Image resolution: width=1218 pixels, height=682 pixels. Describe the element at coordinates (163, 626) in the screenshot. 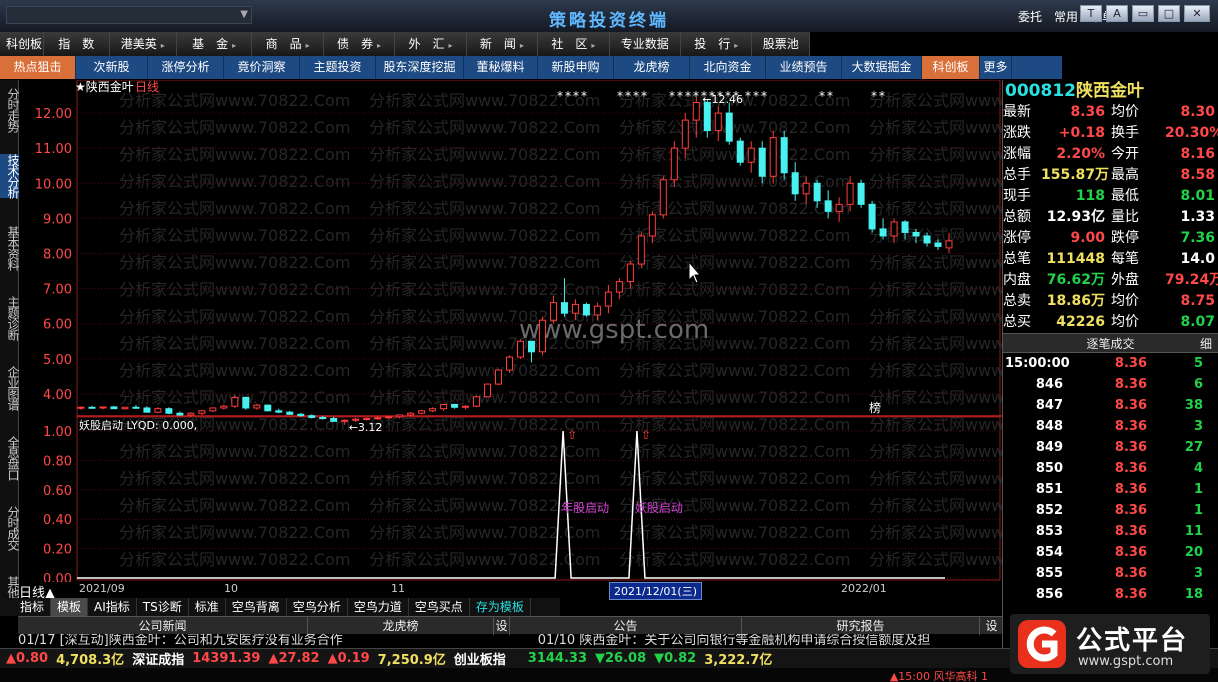

I see `tab-company-news: 公司新闻` at that location.